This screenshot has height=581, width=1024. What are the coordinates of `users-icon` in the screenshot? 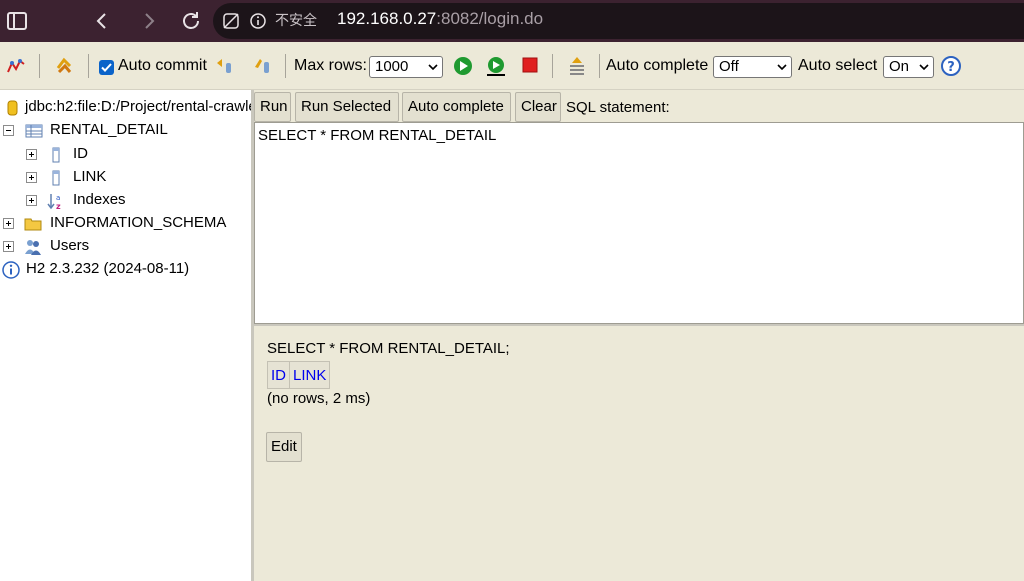 It's located at (33, 247).